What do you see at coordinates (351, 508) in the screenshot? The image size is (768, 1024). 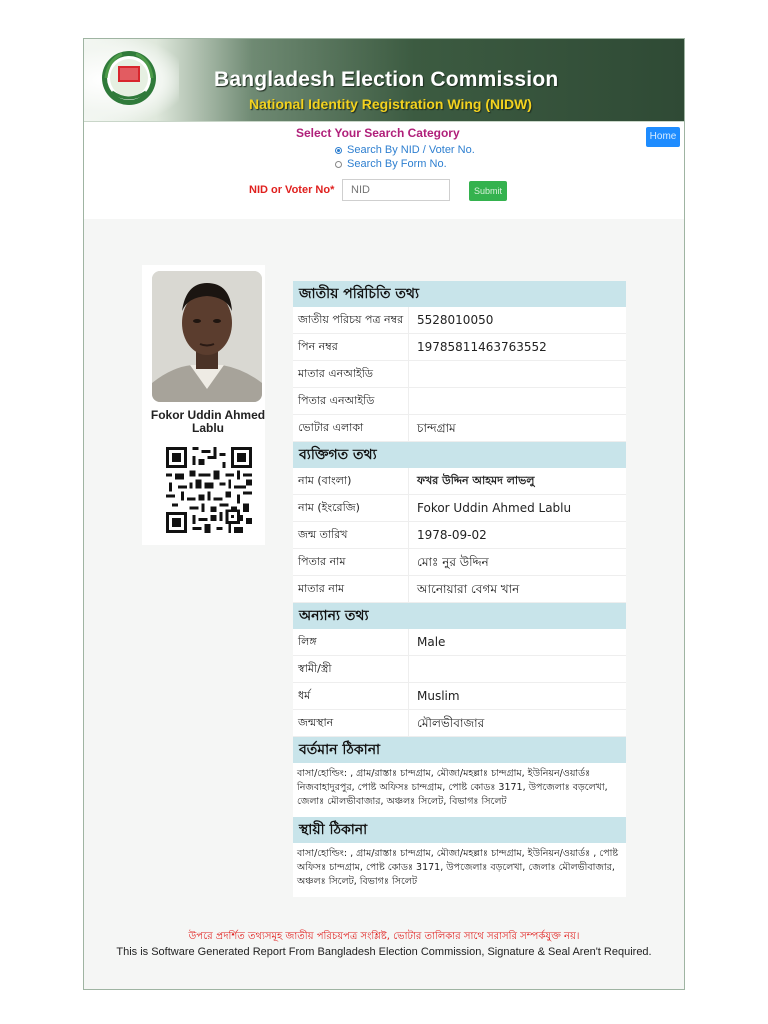 I see `row-key: নাম (ইংরেজি)` at bounding box center [351, 508].